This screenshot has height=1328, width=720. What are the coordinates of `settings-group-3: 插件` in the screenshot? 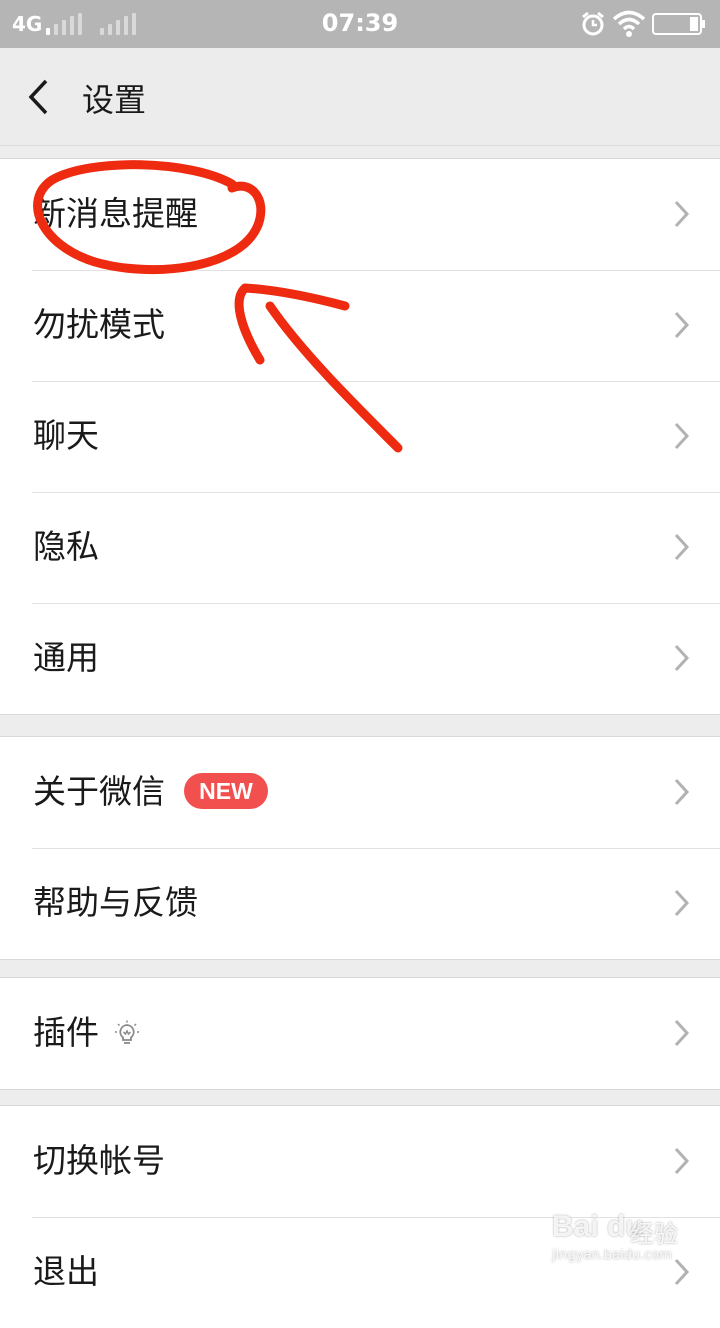 It's located at (360, 1033).